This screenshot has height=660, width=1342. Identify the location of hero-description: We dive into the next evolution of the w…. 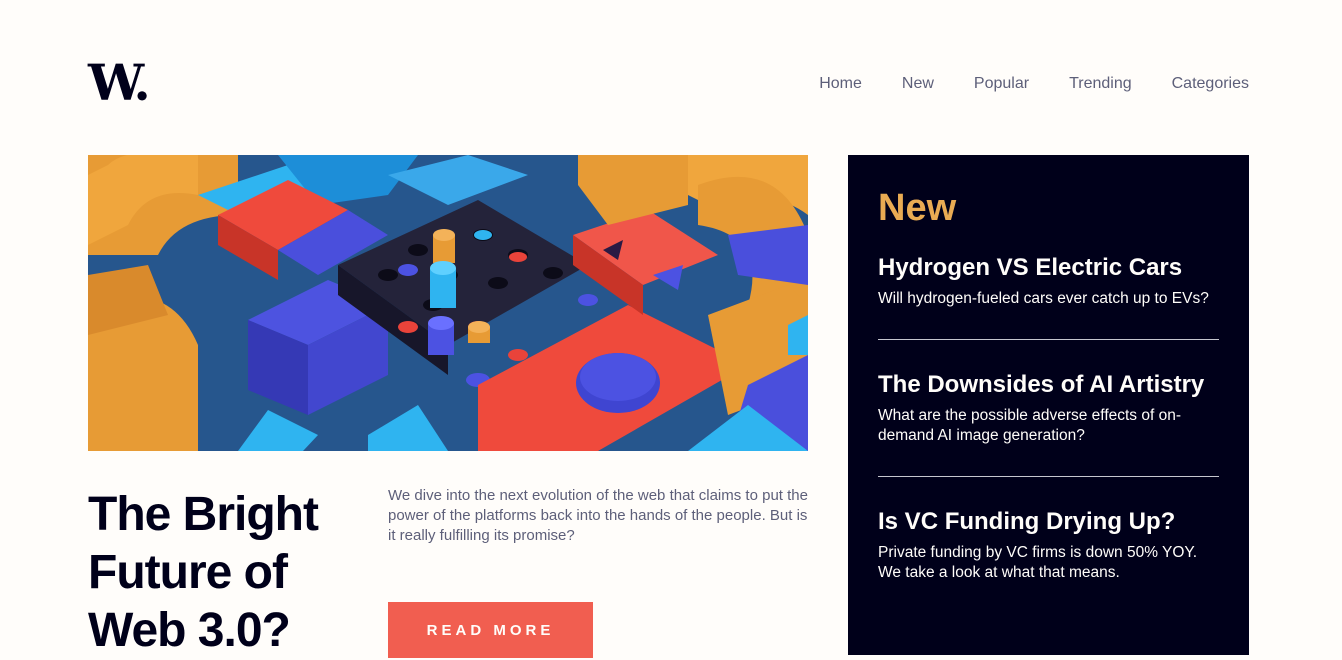
(598, 515).